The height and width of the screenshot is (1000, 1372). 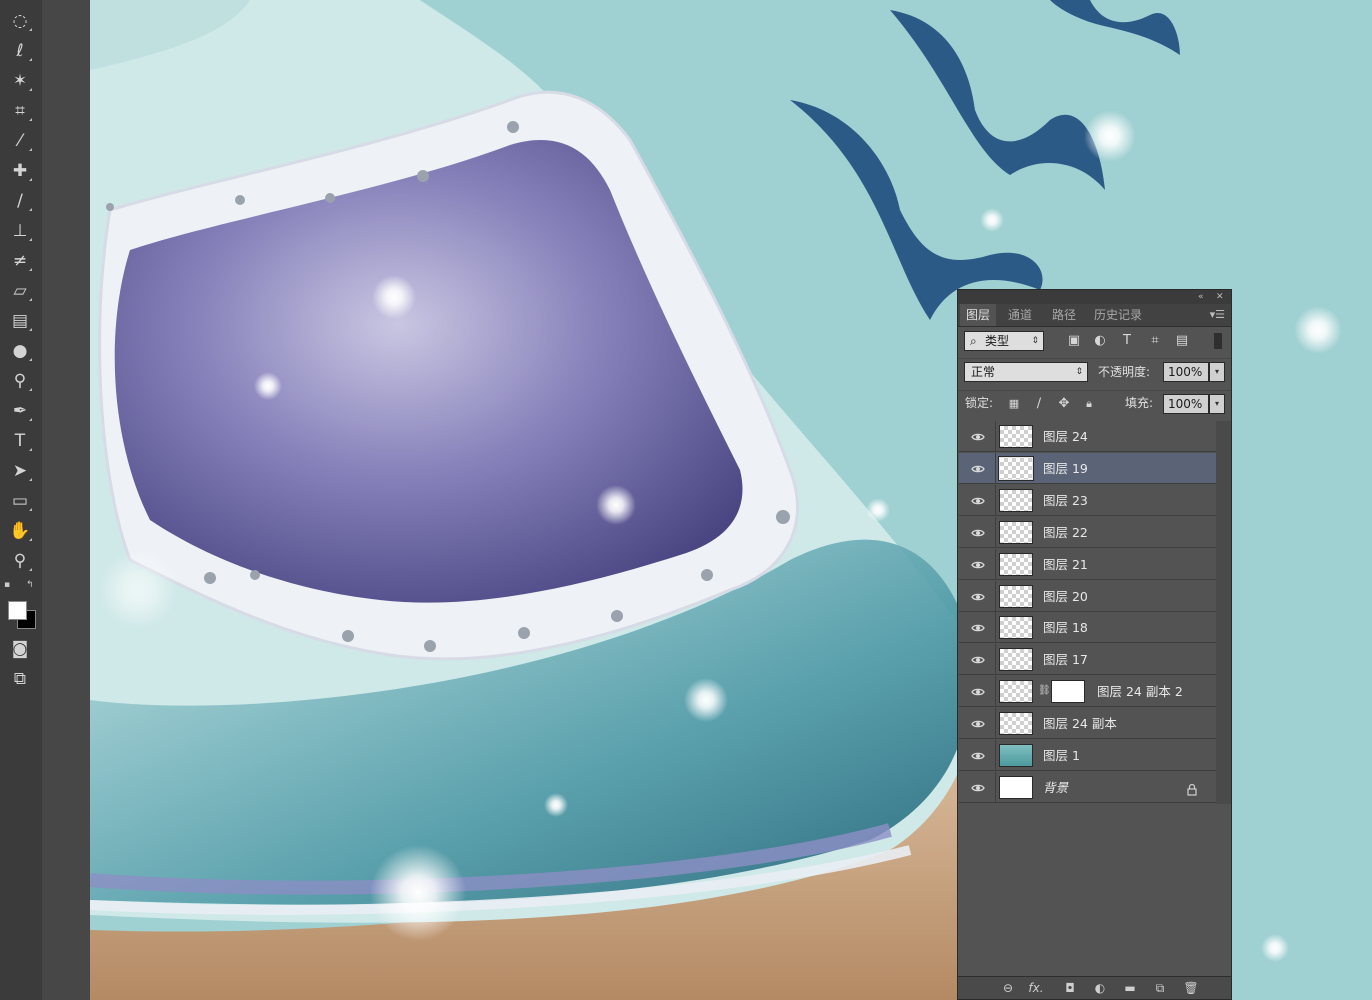 What do you see at coordinates (1087, 787) in the screenshot?
I see `layer-row: 背景` at bounding box center [1087, 787].